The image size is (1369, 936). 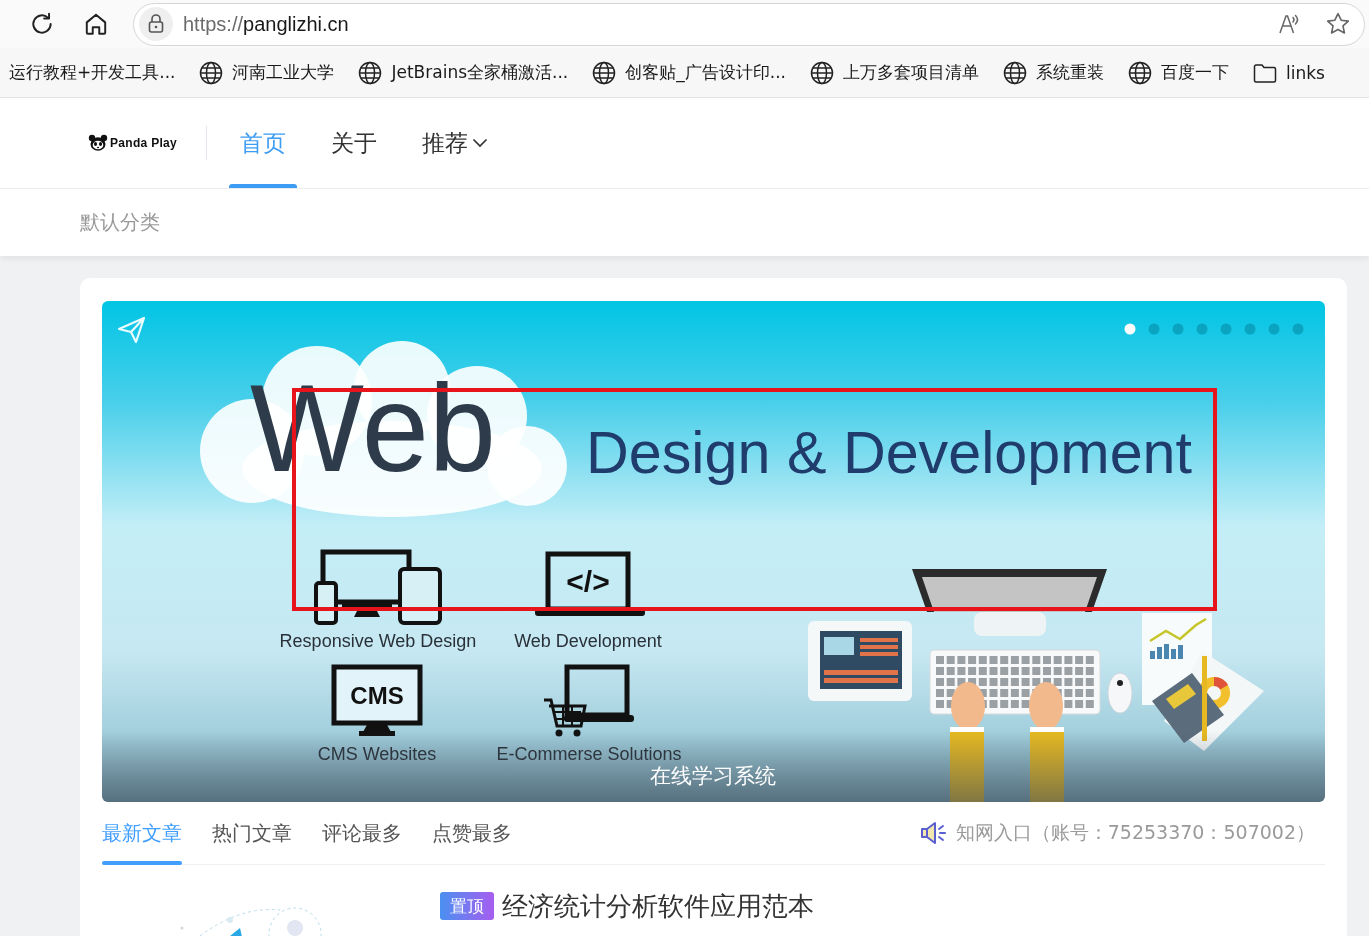 I want to click on post-title: 经济统计分析软件应用范本, so click(x=658, y=906).